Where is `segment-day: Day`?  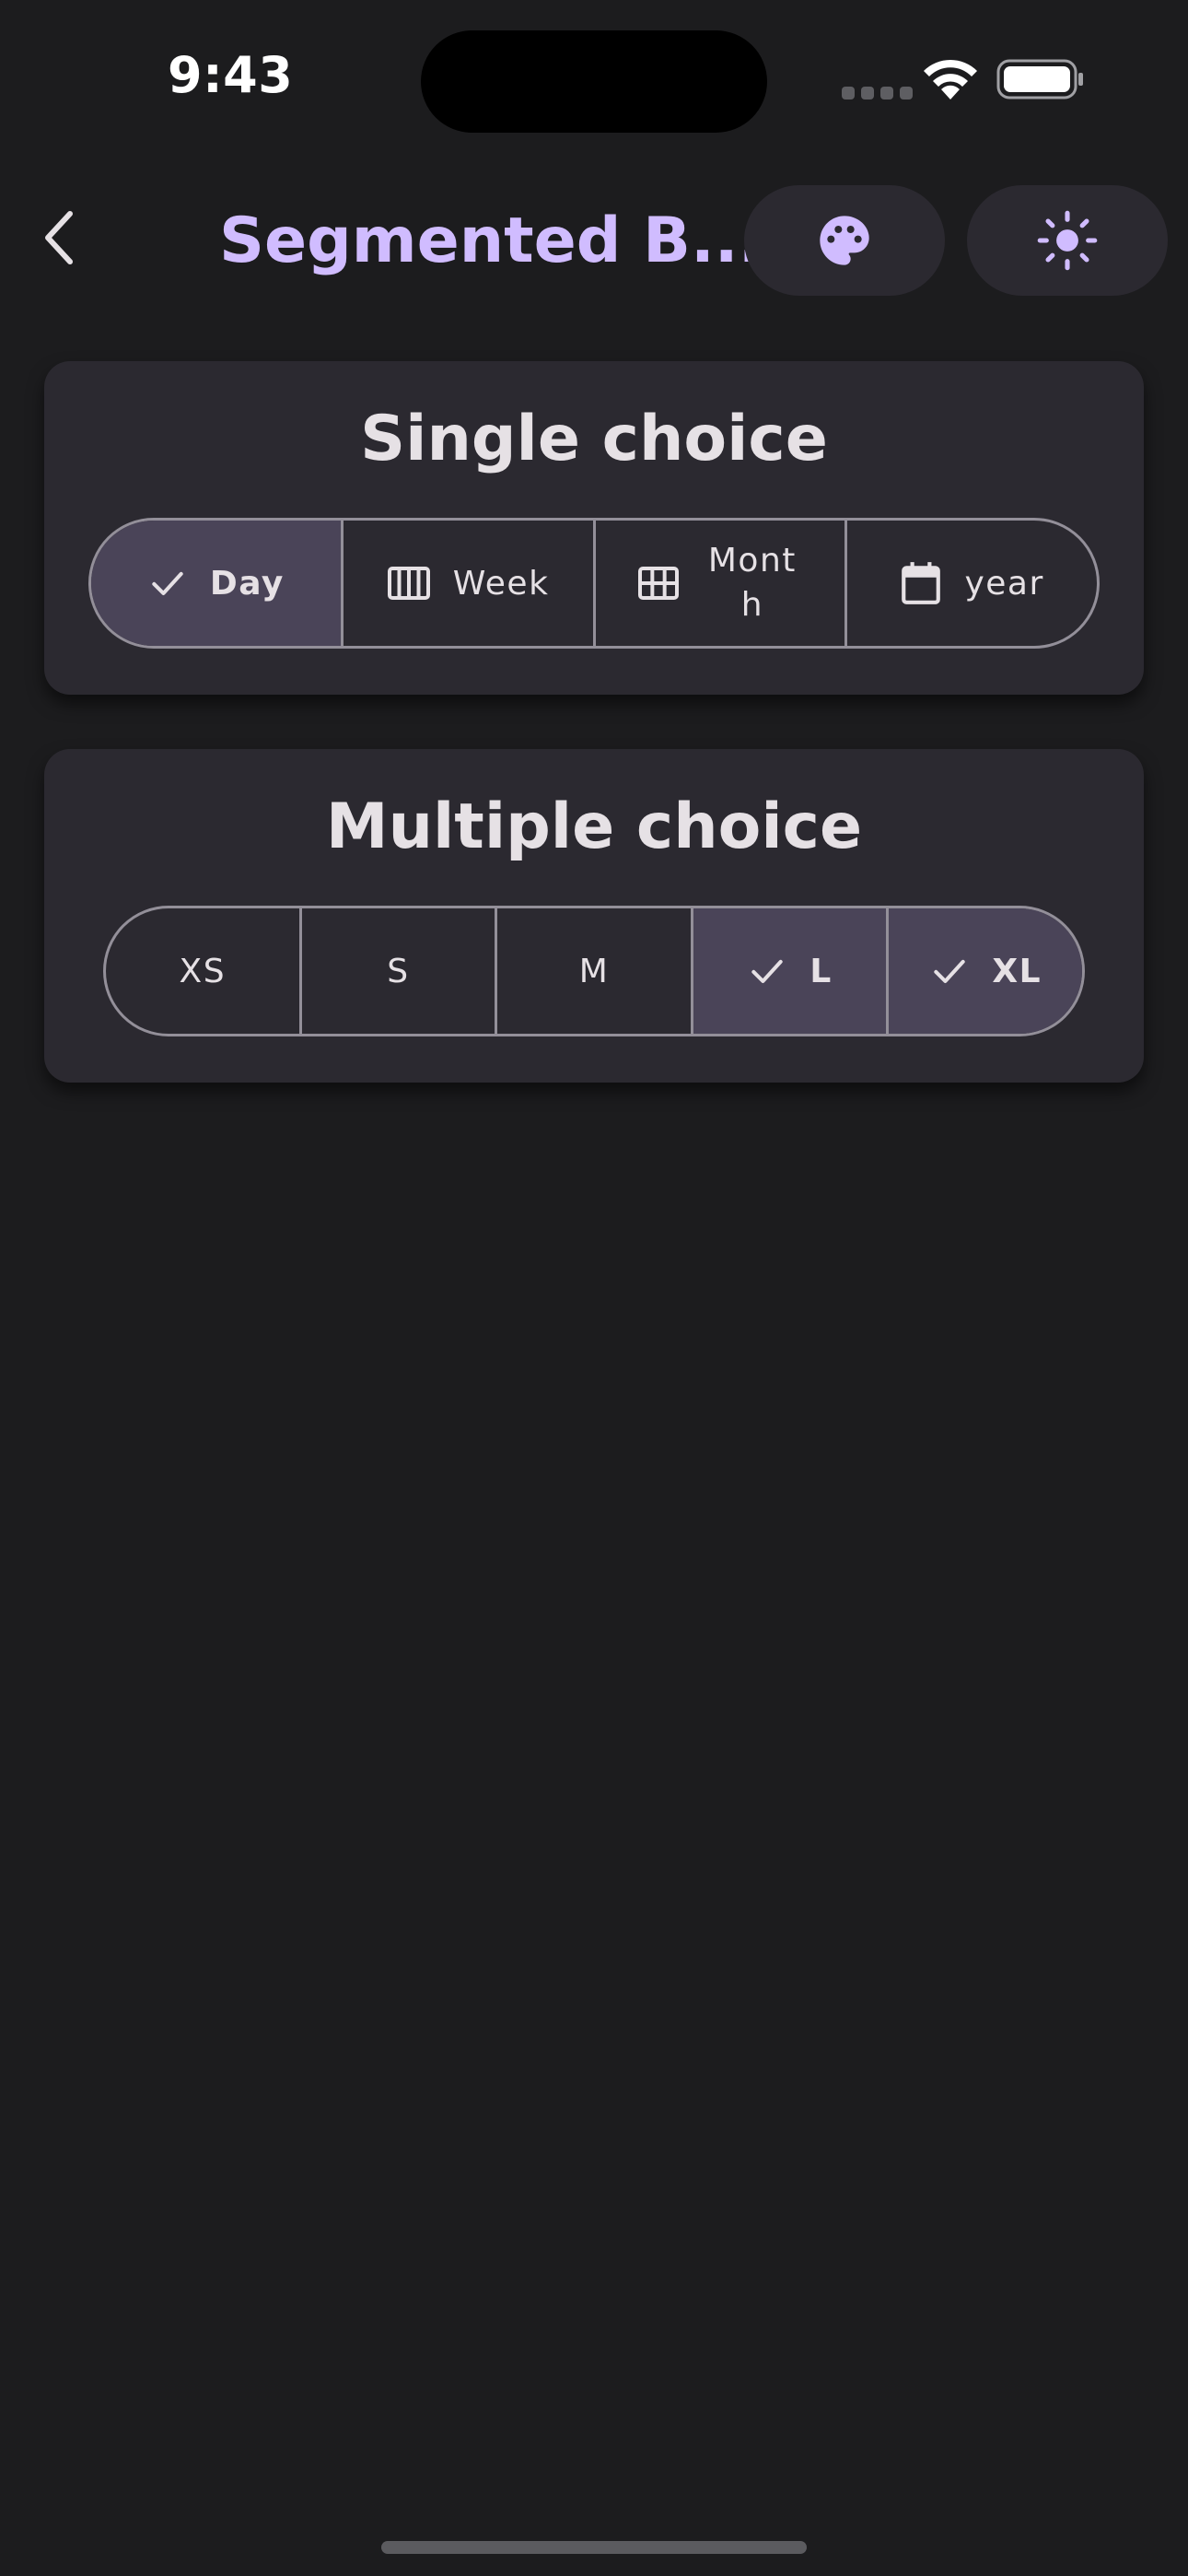
segment-day: Day is located at coordinates (216, 583).